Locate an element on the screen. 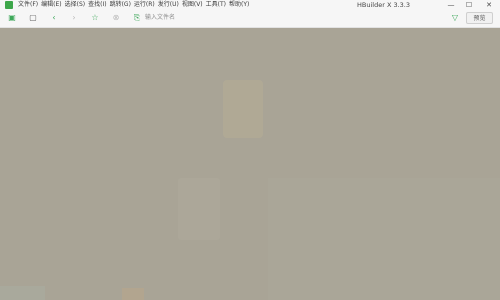 The width and height of the screenshot is (500, 300). menu-edit: 编辑(E) is located at coordinates (52, 5).